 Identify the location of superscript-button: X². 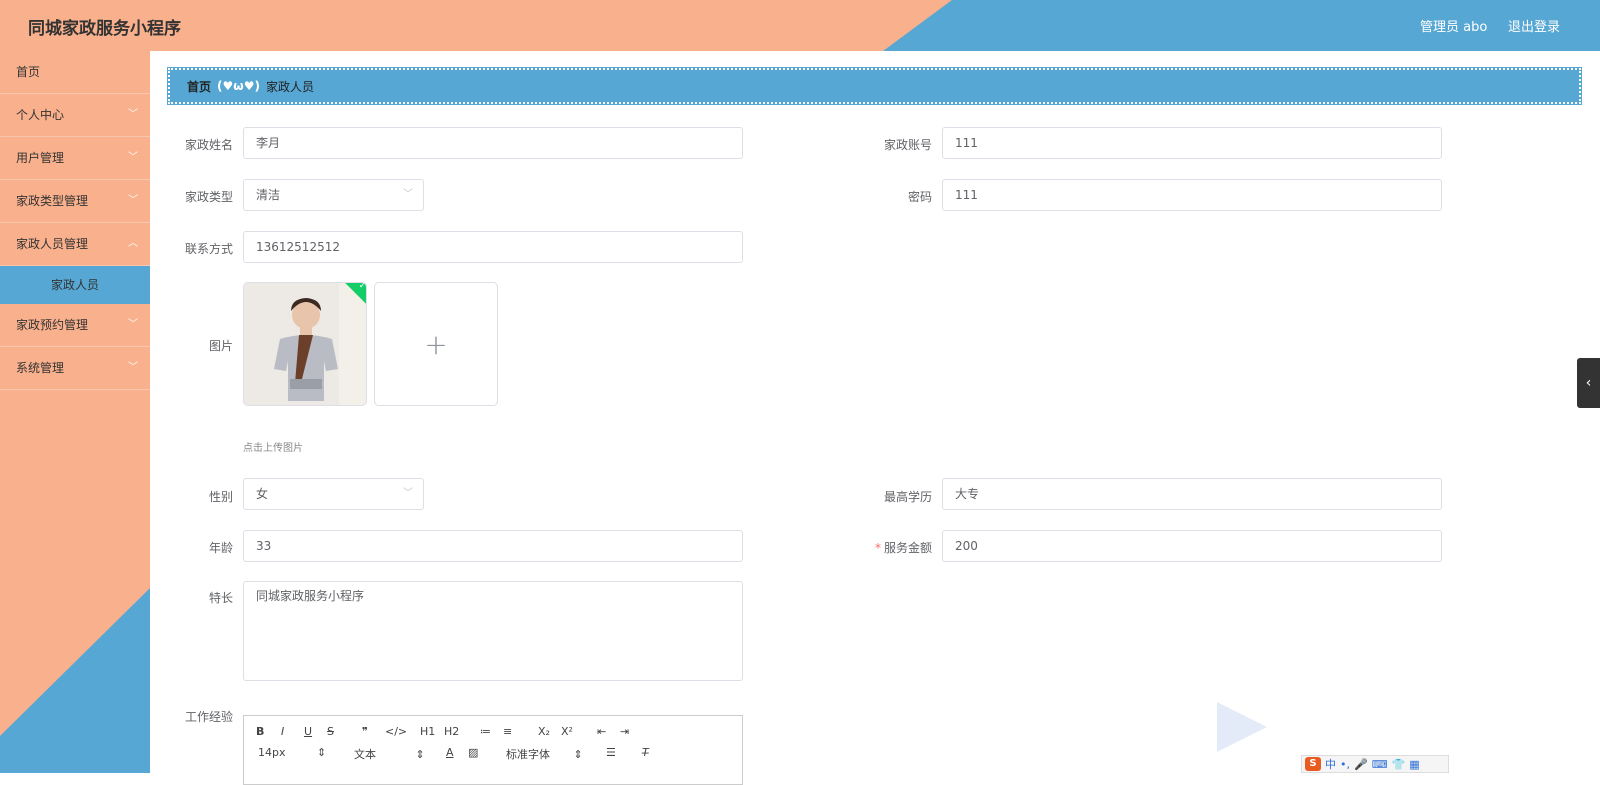
(567, 731).